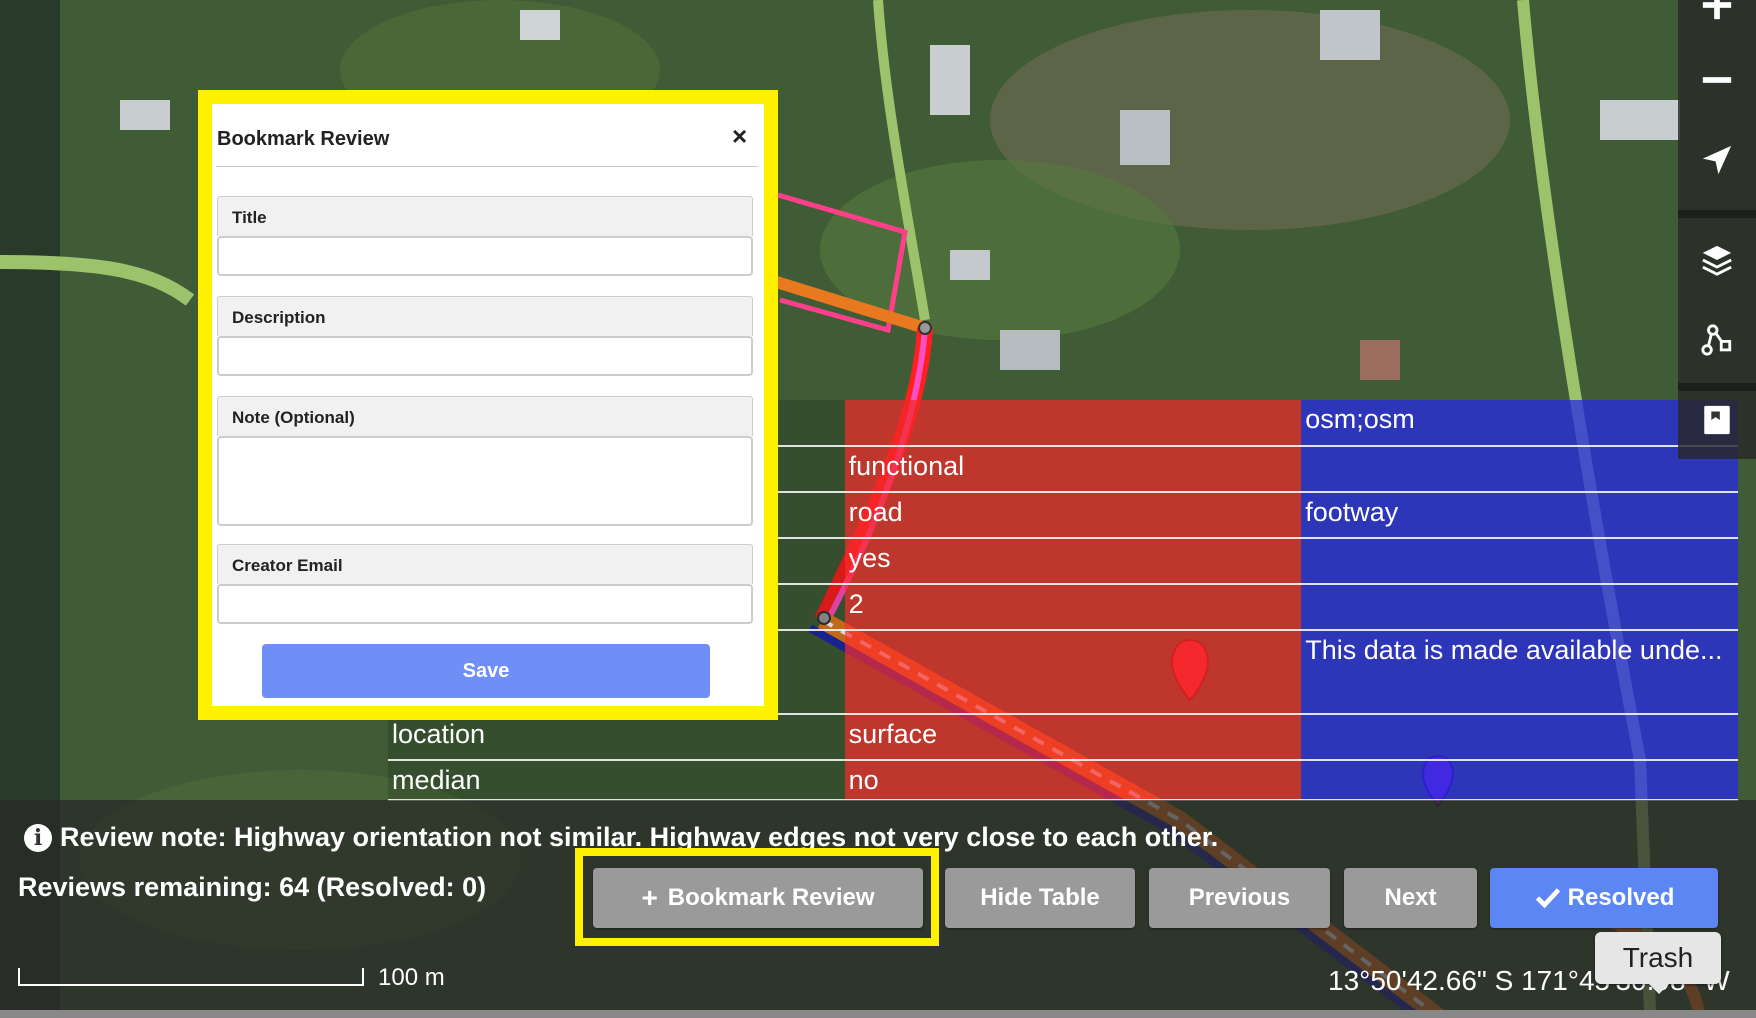 The width and height of the screenshot is (1756, 1018). I want to click on geolocate-button, so click(1717, 160).